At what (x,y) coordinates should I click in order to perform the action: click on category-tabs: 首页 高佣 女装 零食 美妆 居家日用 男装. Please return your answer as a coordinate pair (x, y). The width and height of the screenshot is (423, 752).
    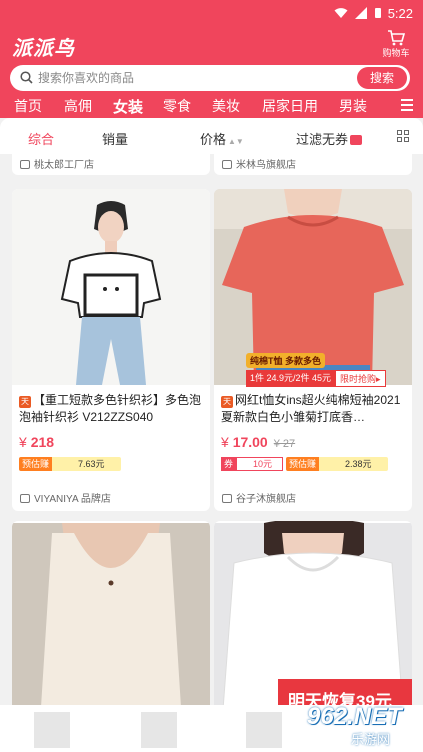
    Looking at the image, I should click on (211, 107).